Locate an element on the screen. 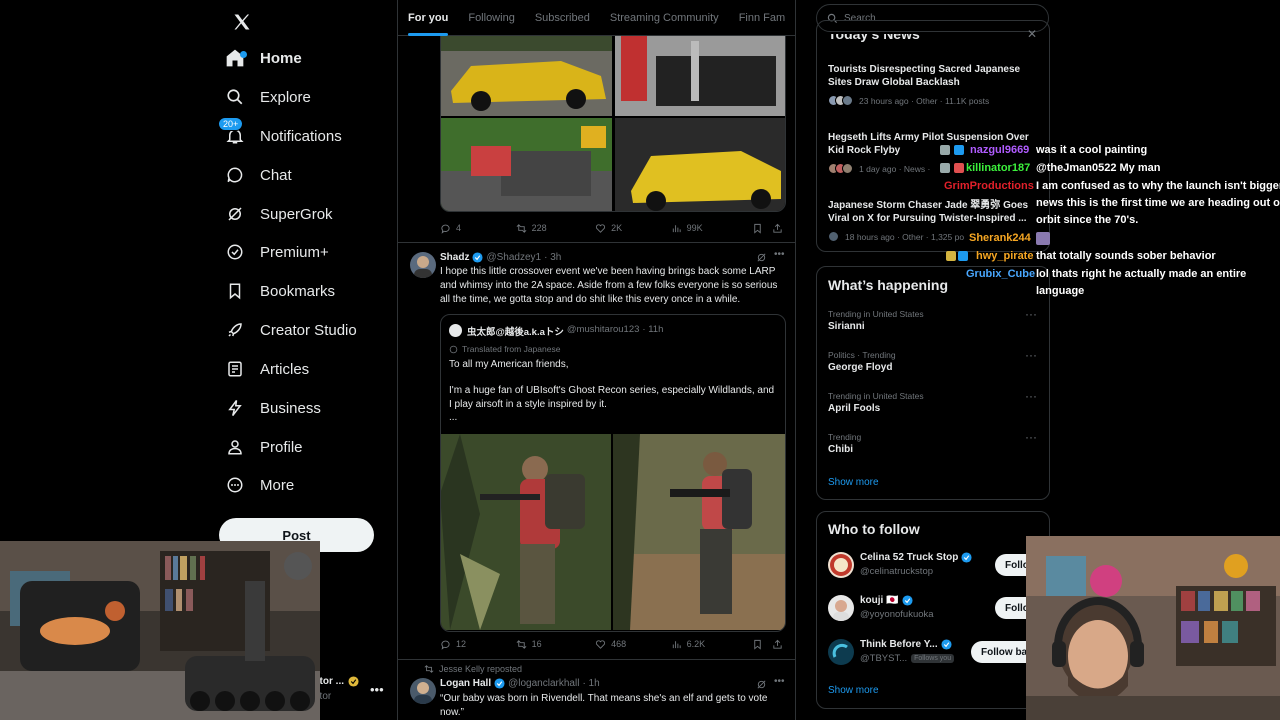  quote-photos is located at coordinates (613, 532).